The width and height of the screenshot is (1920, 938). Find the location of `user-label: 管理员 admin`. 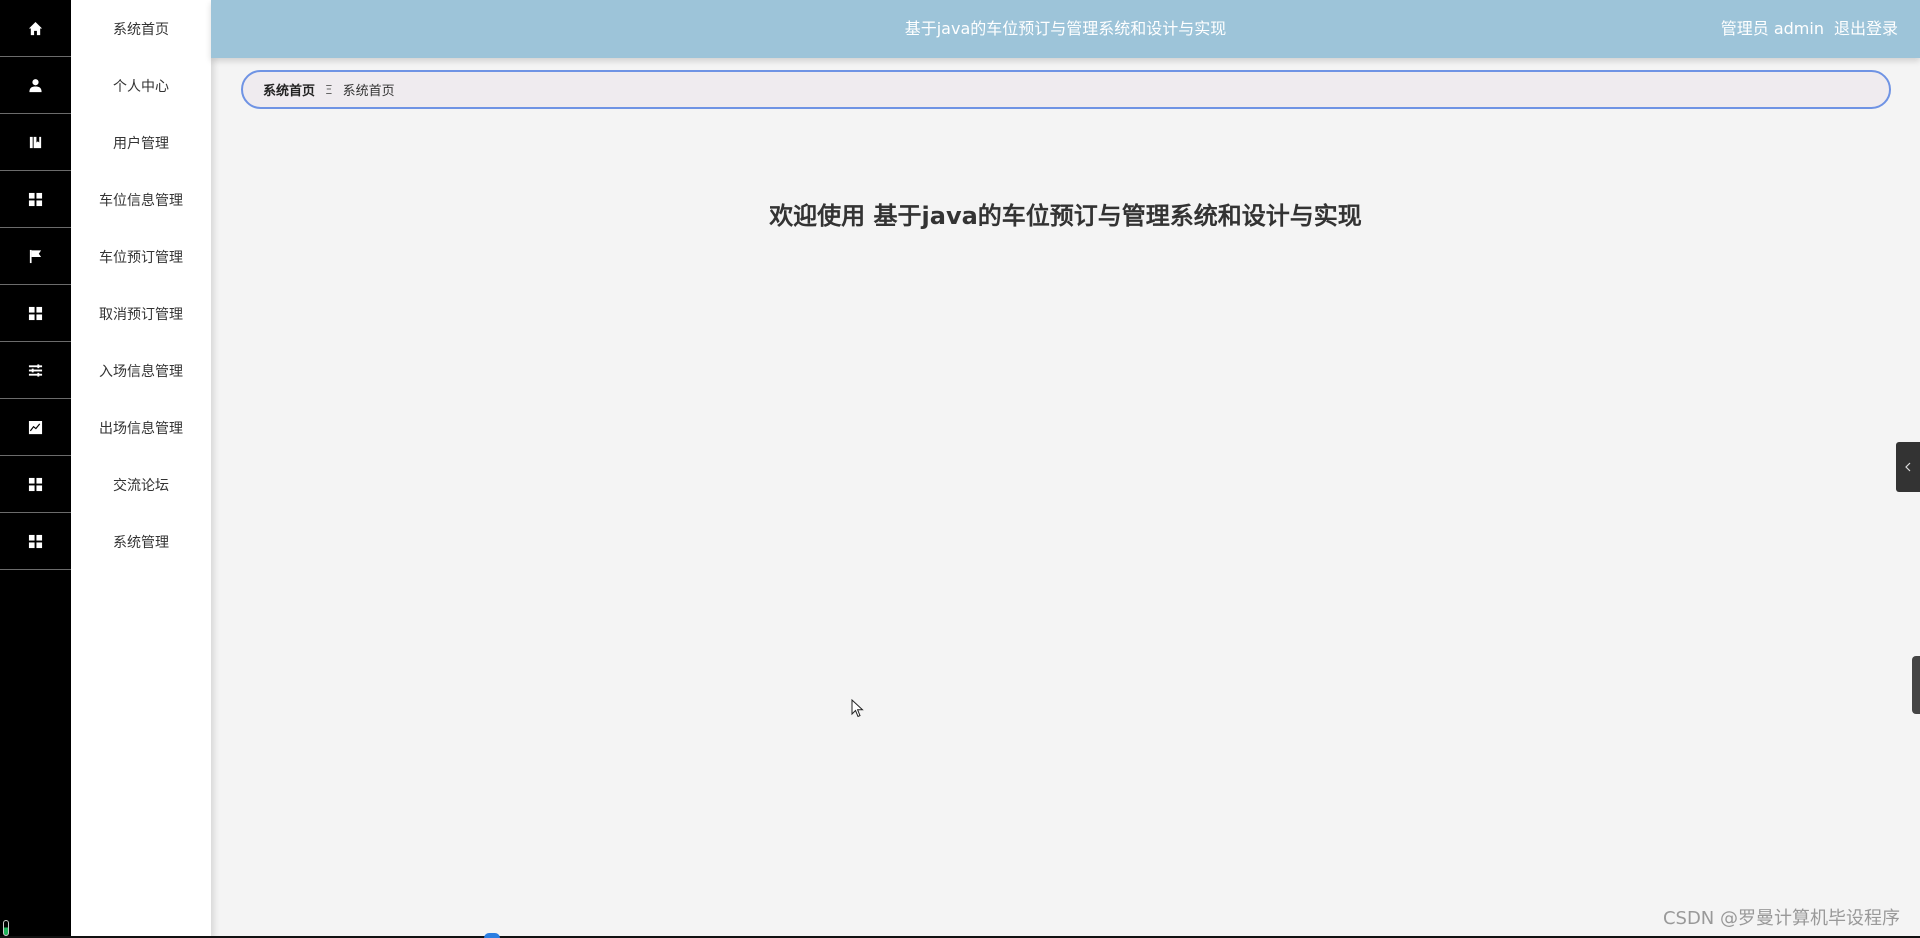

user-label: 管理员 admin is located at coordinates (1772, 28).